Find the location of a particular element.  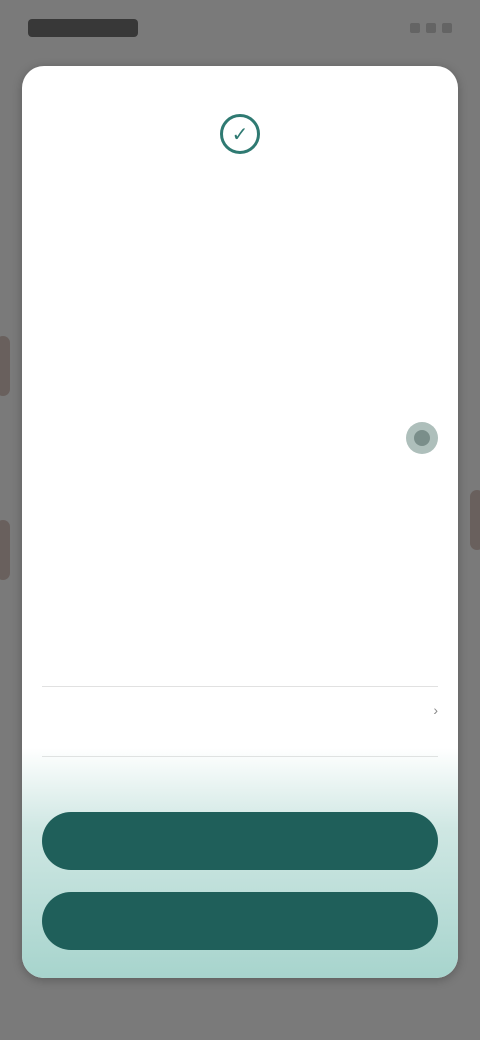

check-circle-icon: ✓ is located at coordinates (240, 134).